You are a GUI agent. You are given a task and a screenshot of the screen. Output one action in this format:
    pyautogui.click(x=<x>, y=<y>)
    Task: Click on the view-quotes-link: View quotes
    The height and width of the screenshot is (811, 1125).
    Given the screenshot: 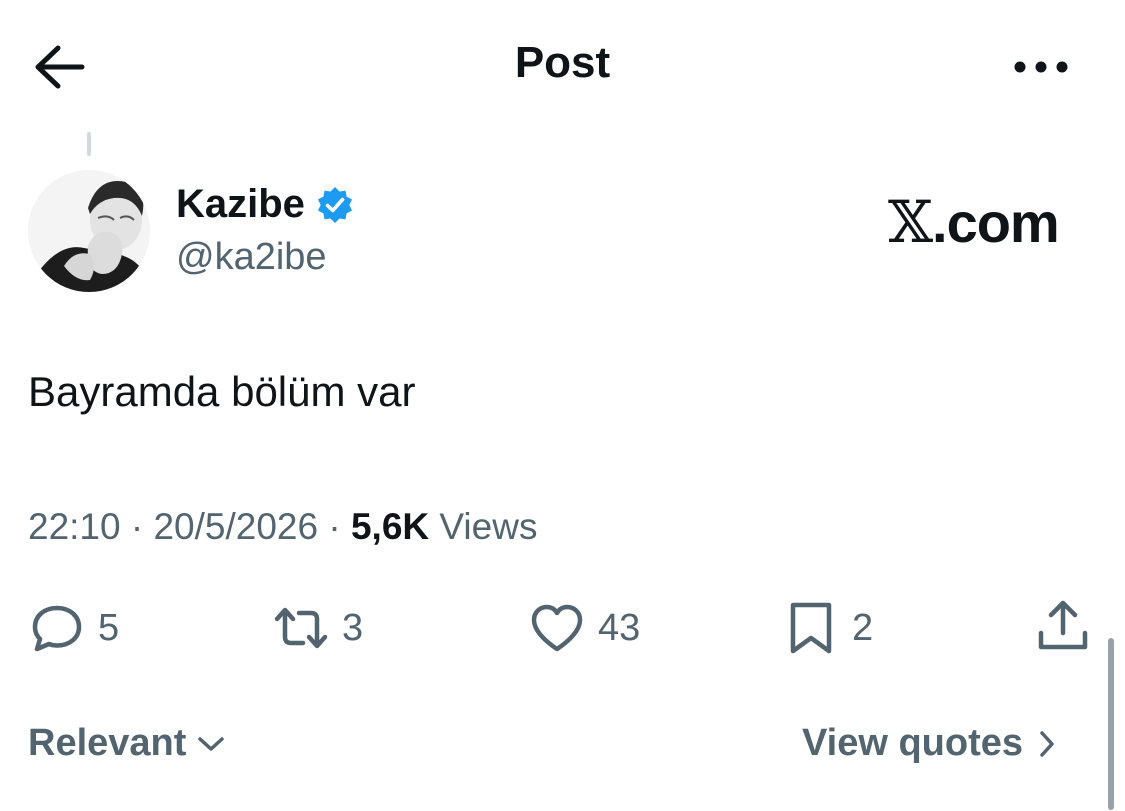 What is the action you would take?
    pyautogui.click(x=929, y=743)
    